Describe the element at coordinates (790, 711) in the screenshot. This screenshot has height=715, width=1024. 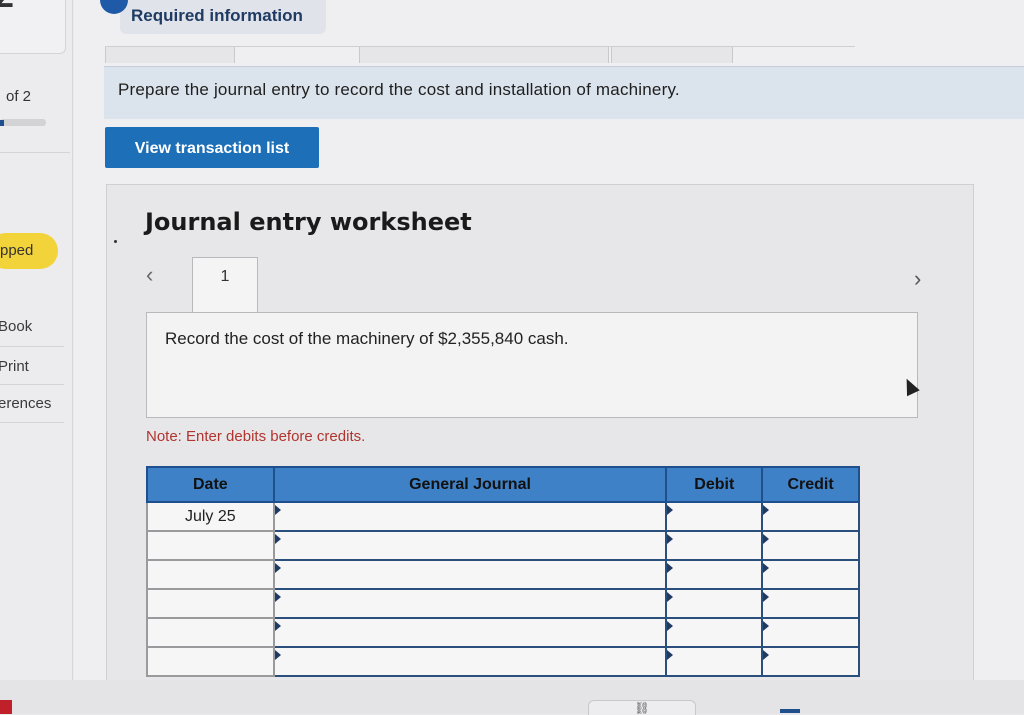
I see `grip-handle-icon` at that location.